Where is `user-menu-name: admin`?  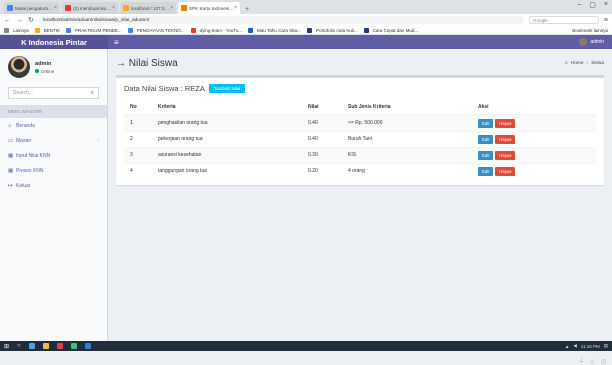
user-menu-name: admin is located at coordinates (597, 42).